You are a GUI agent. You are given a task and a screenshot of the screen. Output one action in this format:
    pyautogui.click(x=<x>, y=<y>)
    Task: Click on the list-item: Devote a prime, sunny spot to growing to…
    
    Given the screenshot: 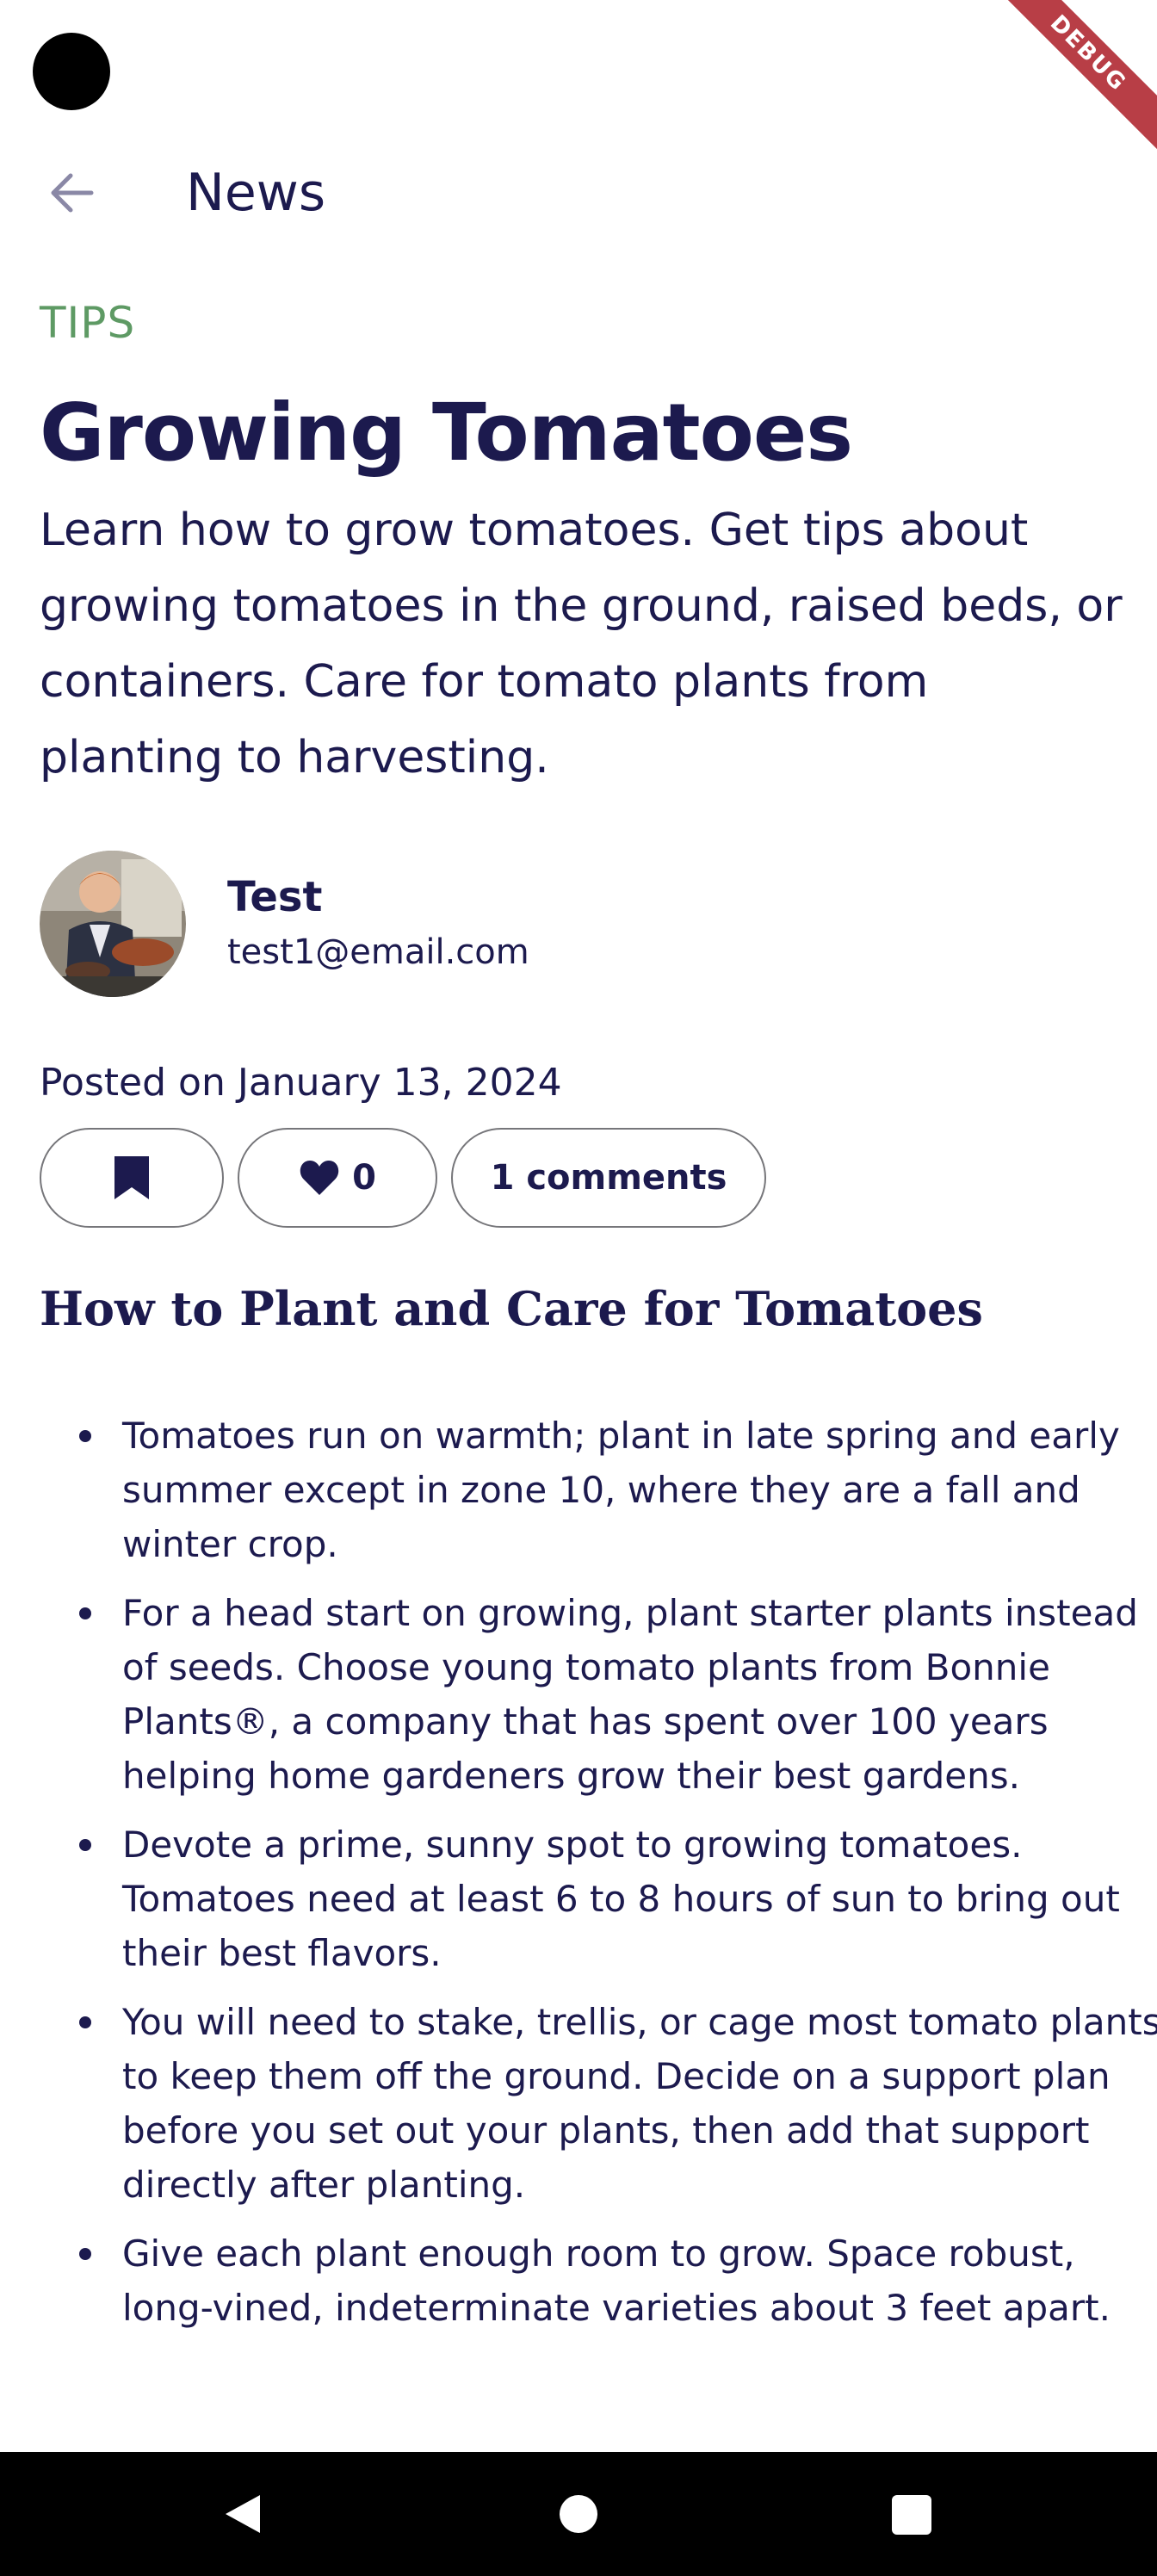 What is the action you would take?
    pyautogui.click(x=618, y=1898)
    